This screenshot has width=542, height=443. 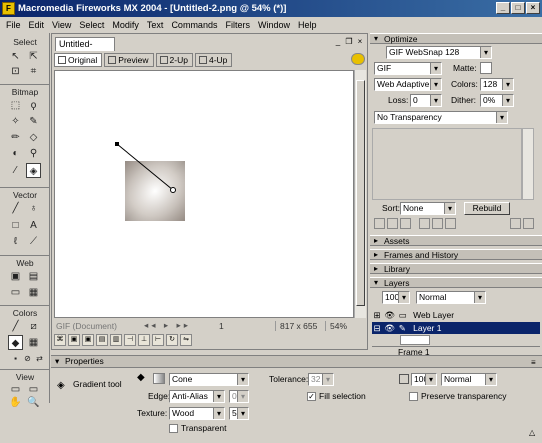 I want to click on knife-icon: ⟋, so click(x=33, y=241).